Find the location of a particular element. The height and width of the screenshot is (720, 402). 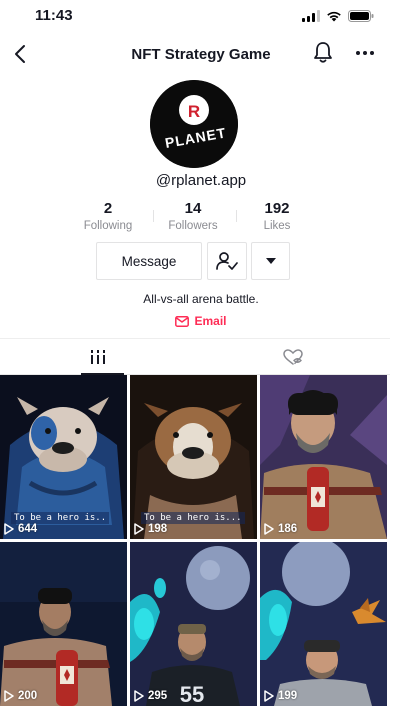

stat-following: 2 Following is located at coordinates (108, 216).